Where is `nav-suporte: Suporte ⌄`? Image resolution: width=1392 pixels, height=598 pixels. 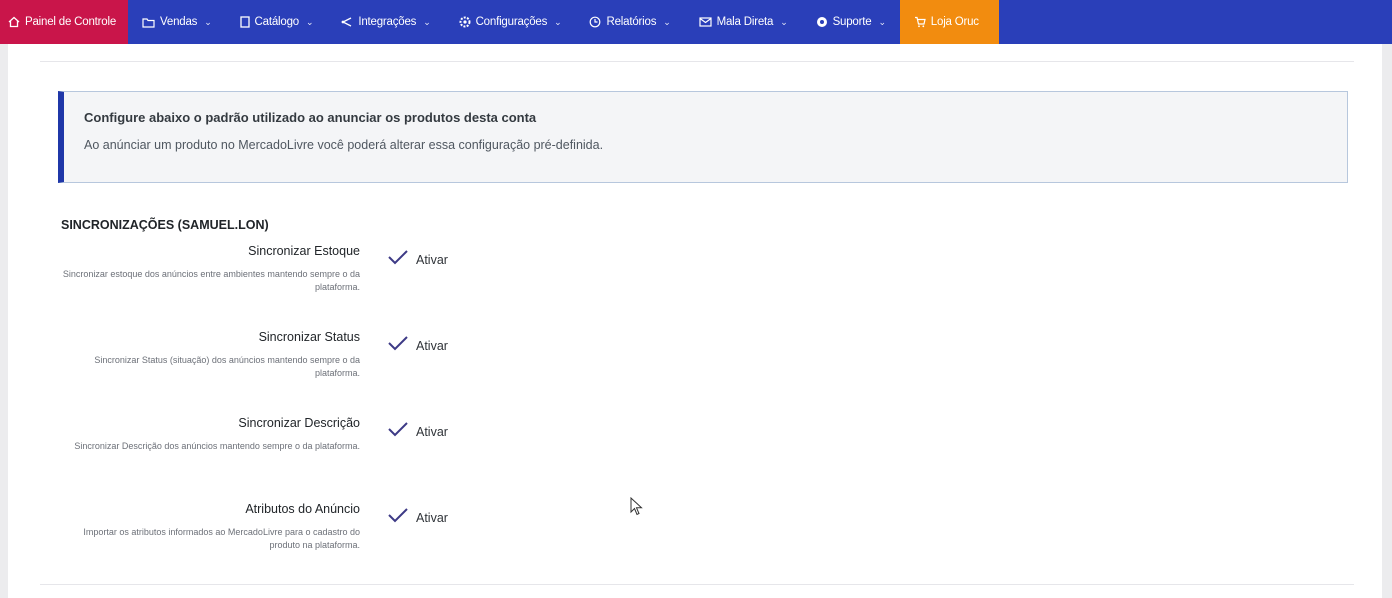 nav-suporte: Suporte ⌄ is located at coordinates (851, 22).